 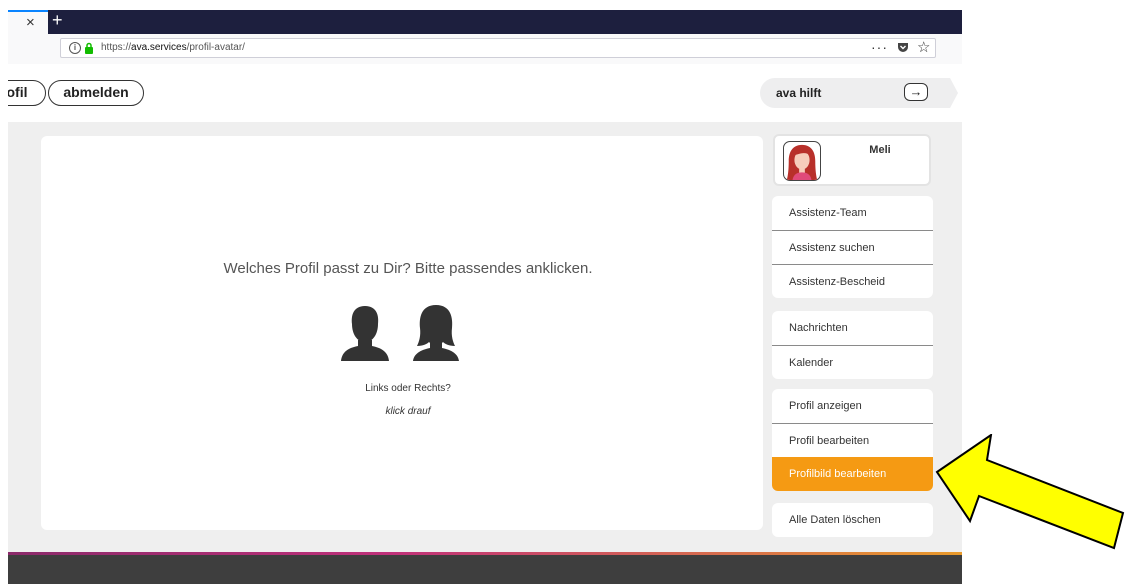 I want to click on annotation-arrow-icon, so click(x=1030, y=492).